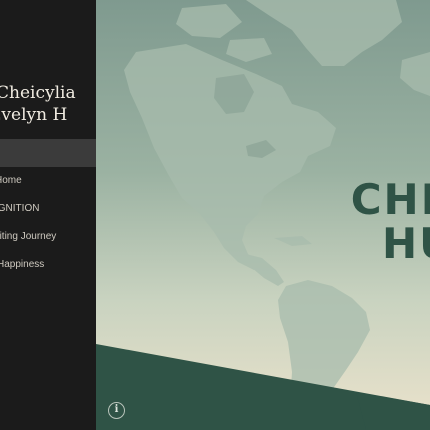 The image size is (430, 430). I want to click on arctic-islands-shape, so click(209, 21).